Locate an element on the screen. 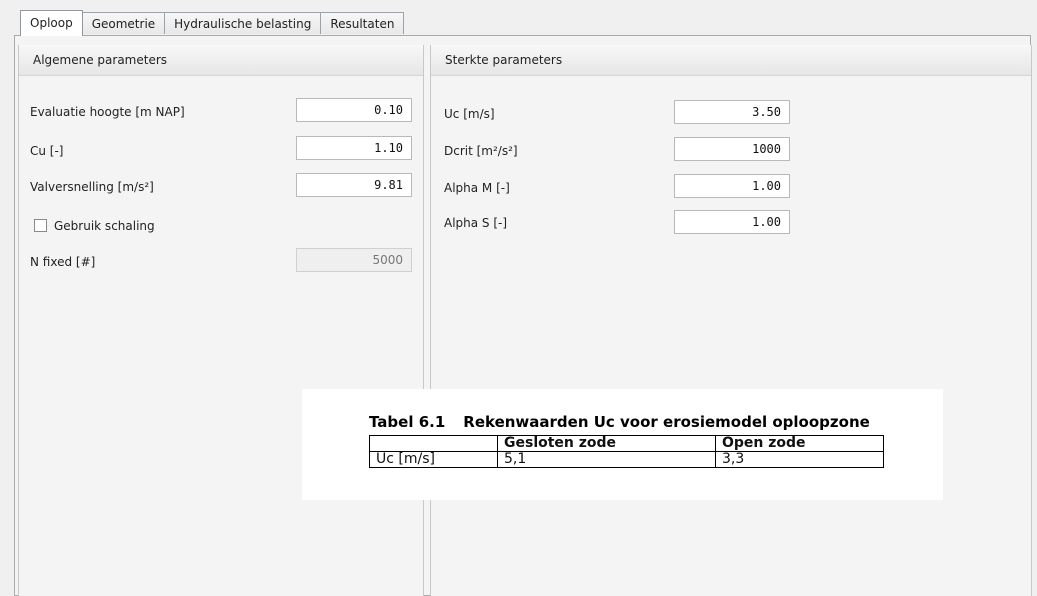 The height and width of the screenshot is (596, 1037). cu-label: Cu [-] is located at coordinates (47, 151).